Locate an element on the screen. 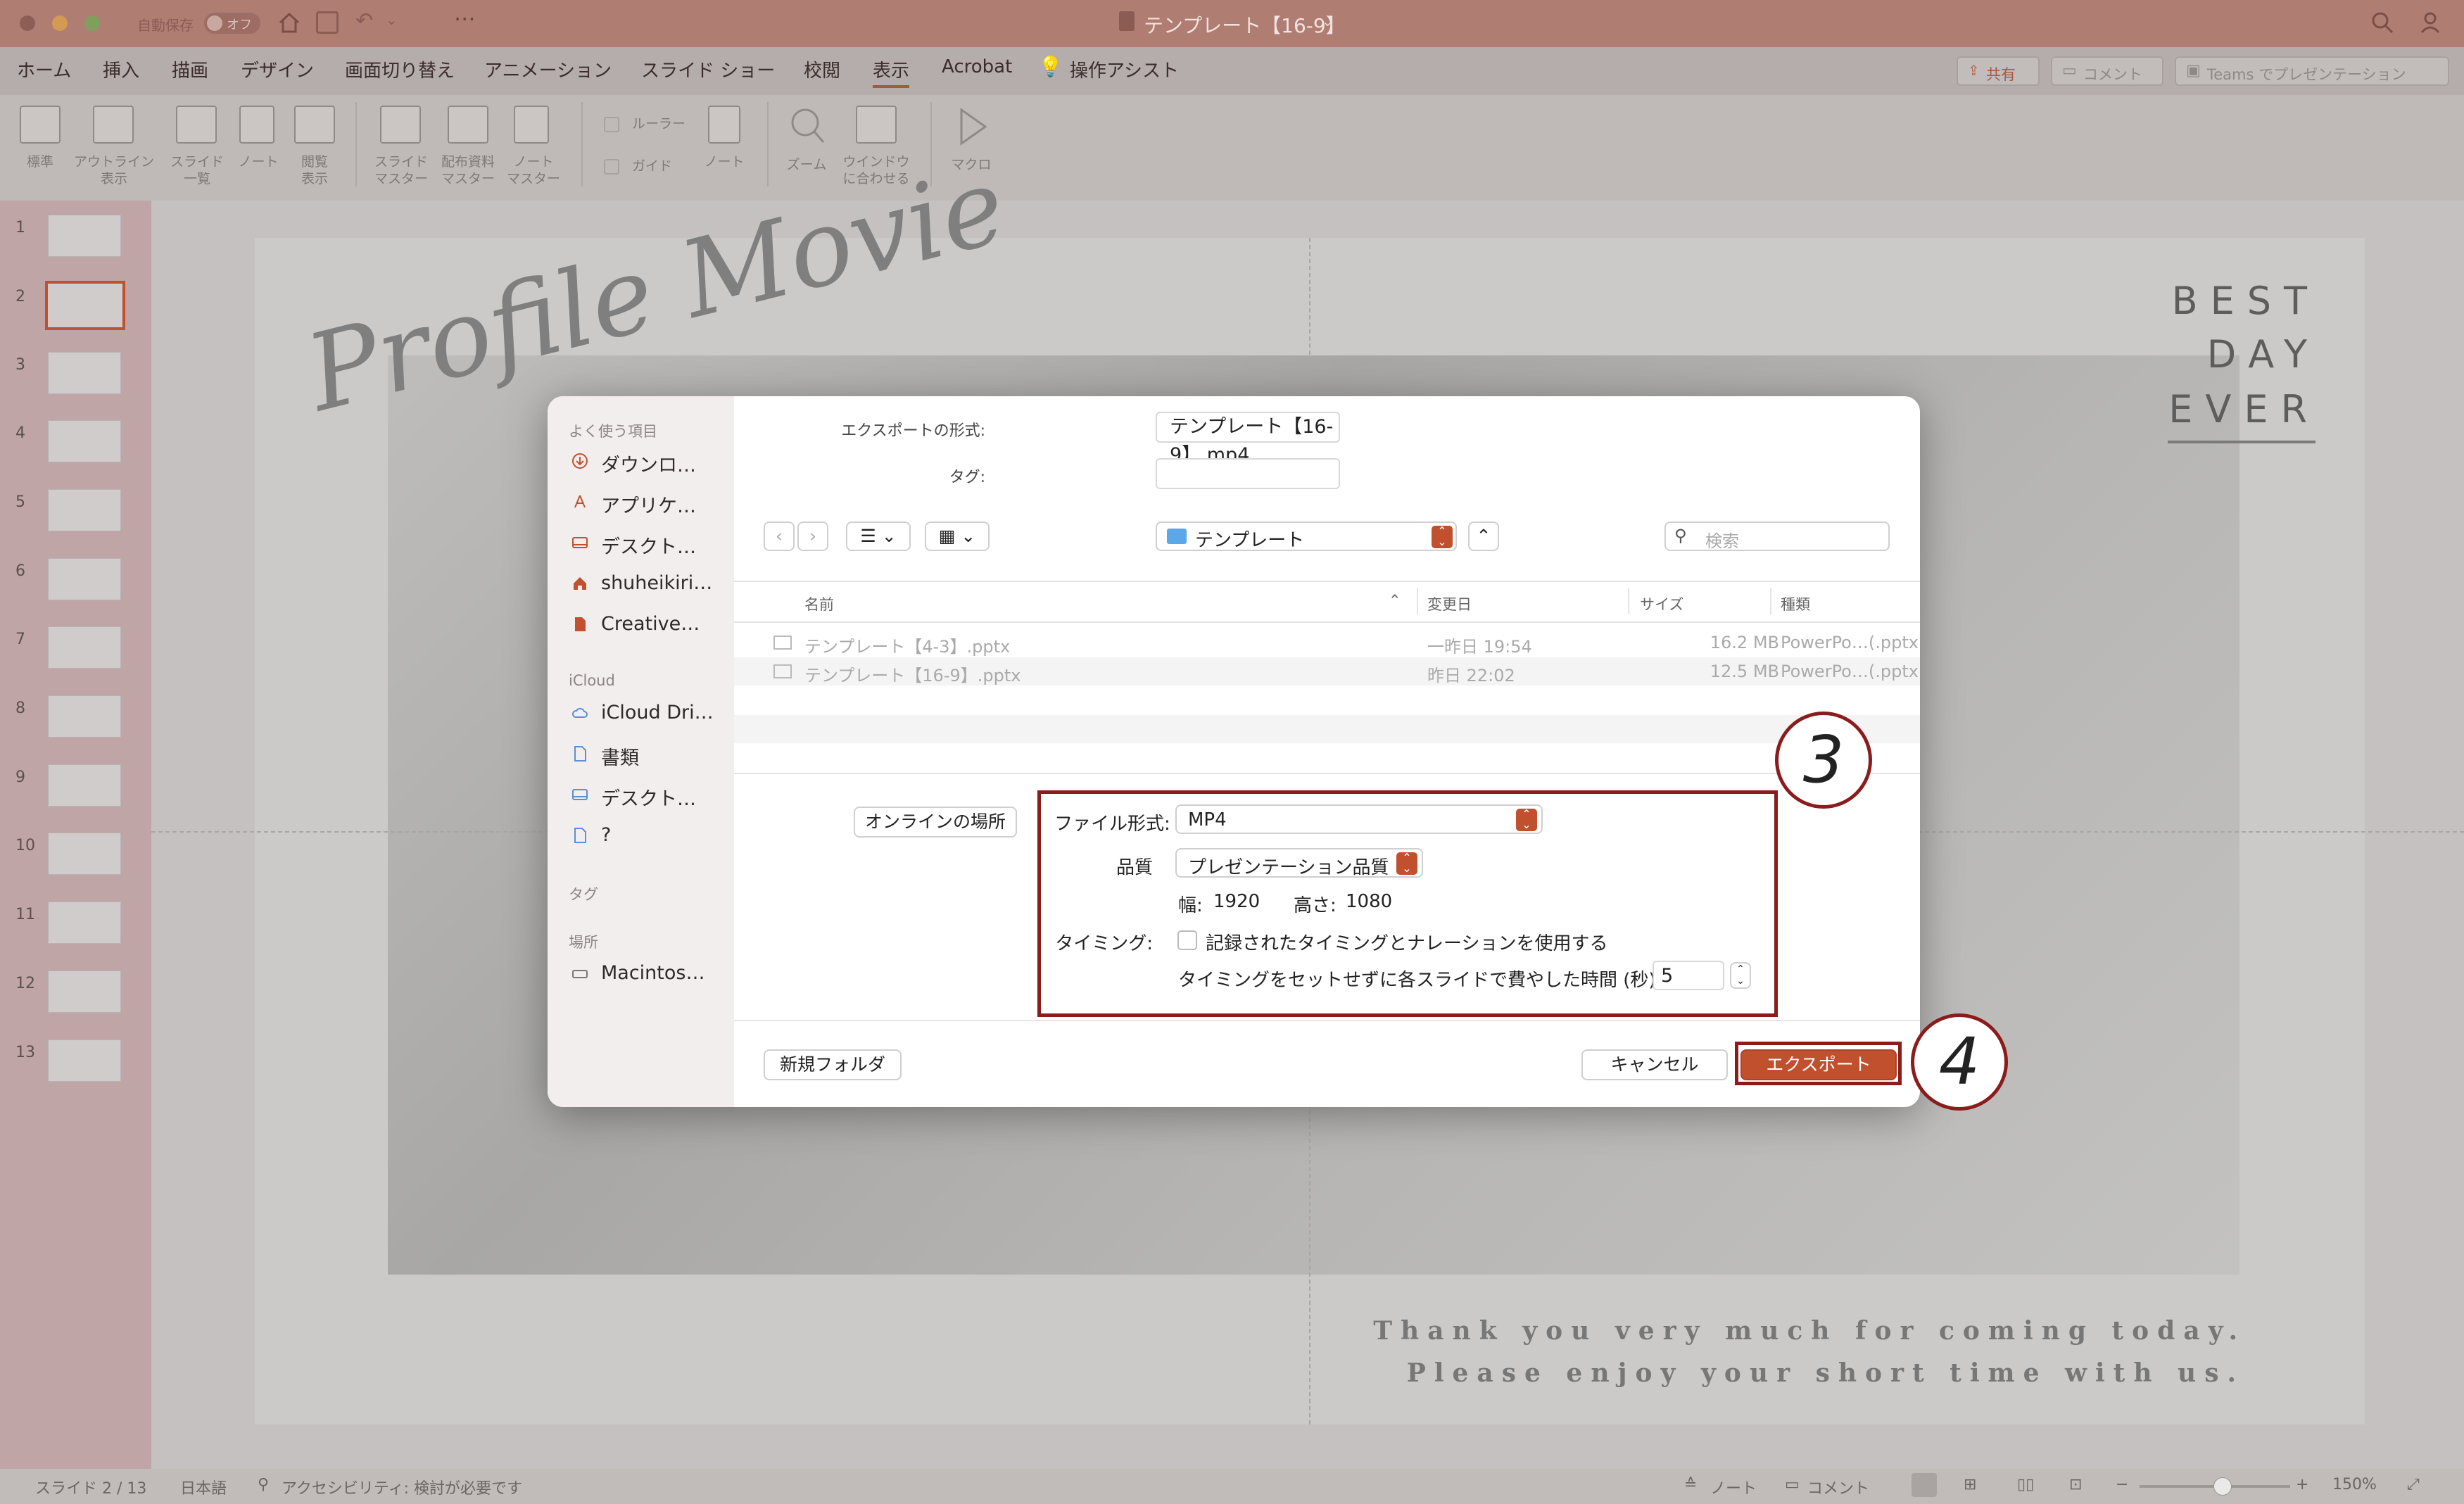 The width and height of the screenshot is (2464, 1504). tab-draw: 描画 is located at coordinates (190, 69).